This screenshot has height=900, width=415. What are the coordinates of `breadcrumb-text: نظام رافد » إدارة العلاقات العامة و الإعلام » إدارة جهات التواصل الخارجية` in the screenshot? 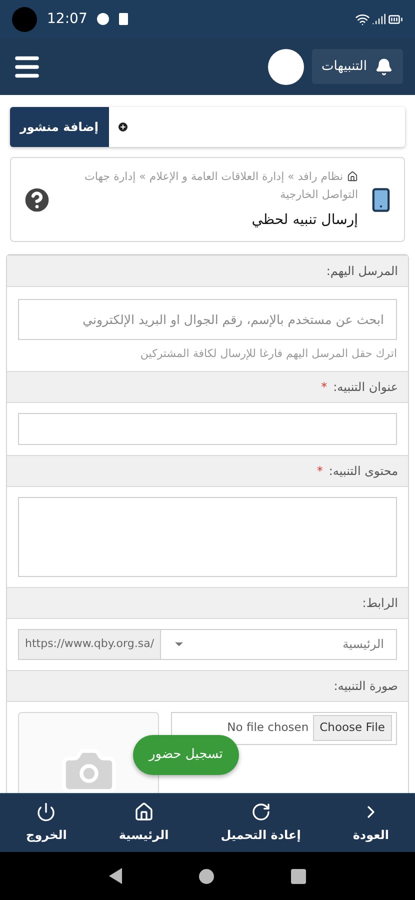 It's located at (221, 186).